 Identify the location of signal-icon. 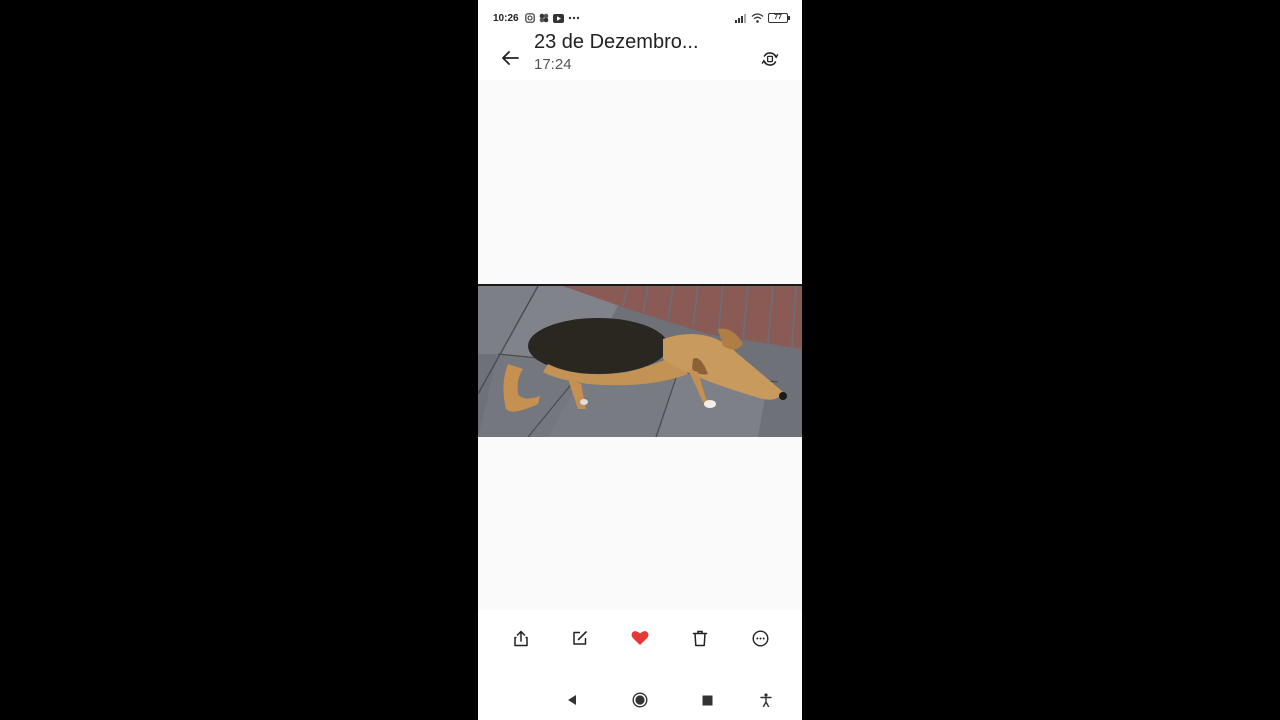
(740, 18).